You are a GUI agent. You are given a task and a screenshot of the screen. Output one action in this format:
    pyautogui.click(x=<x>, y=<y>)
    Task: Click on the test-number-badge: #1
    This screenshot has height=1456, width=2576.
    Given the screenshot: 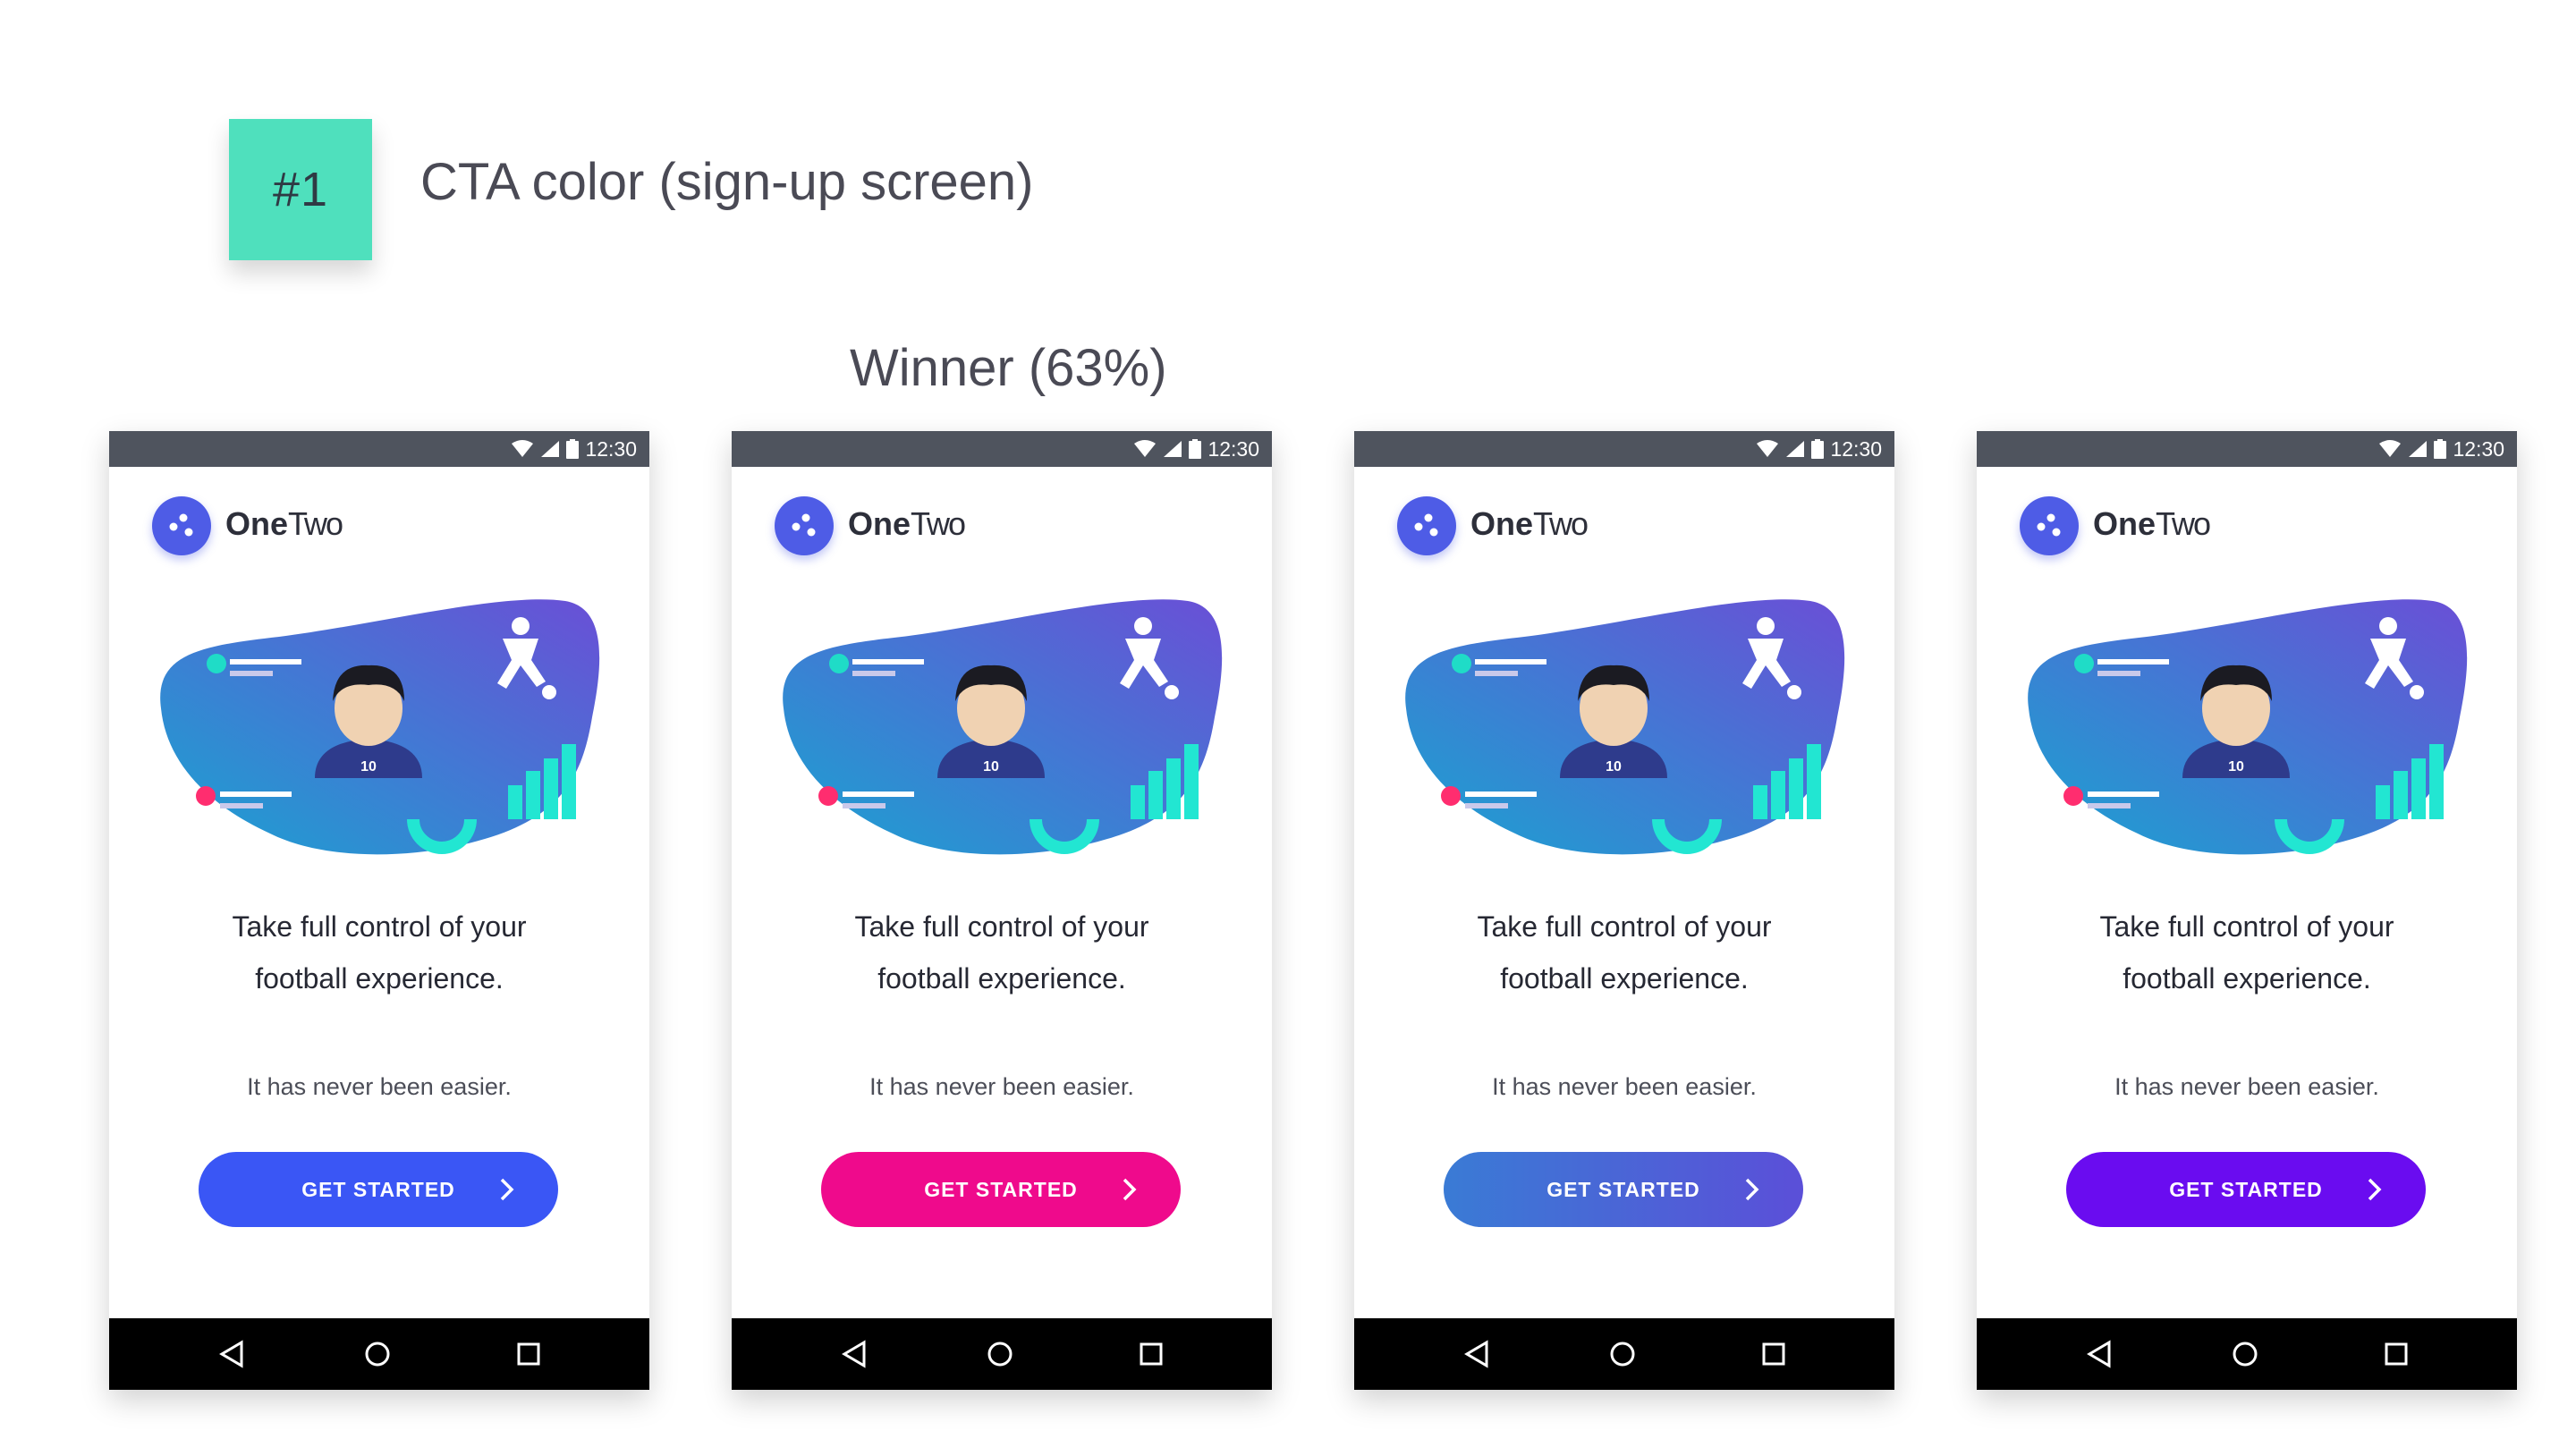 What is the action you would take?
    pyautogui.click(x=300, y=189)
    